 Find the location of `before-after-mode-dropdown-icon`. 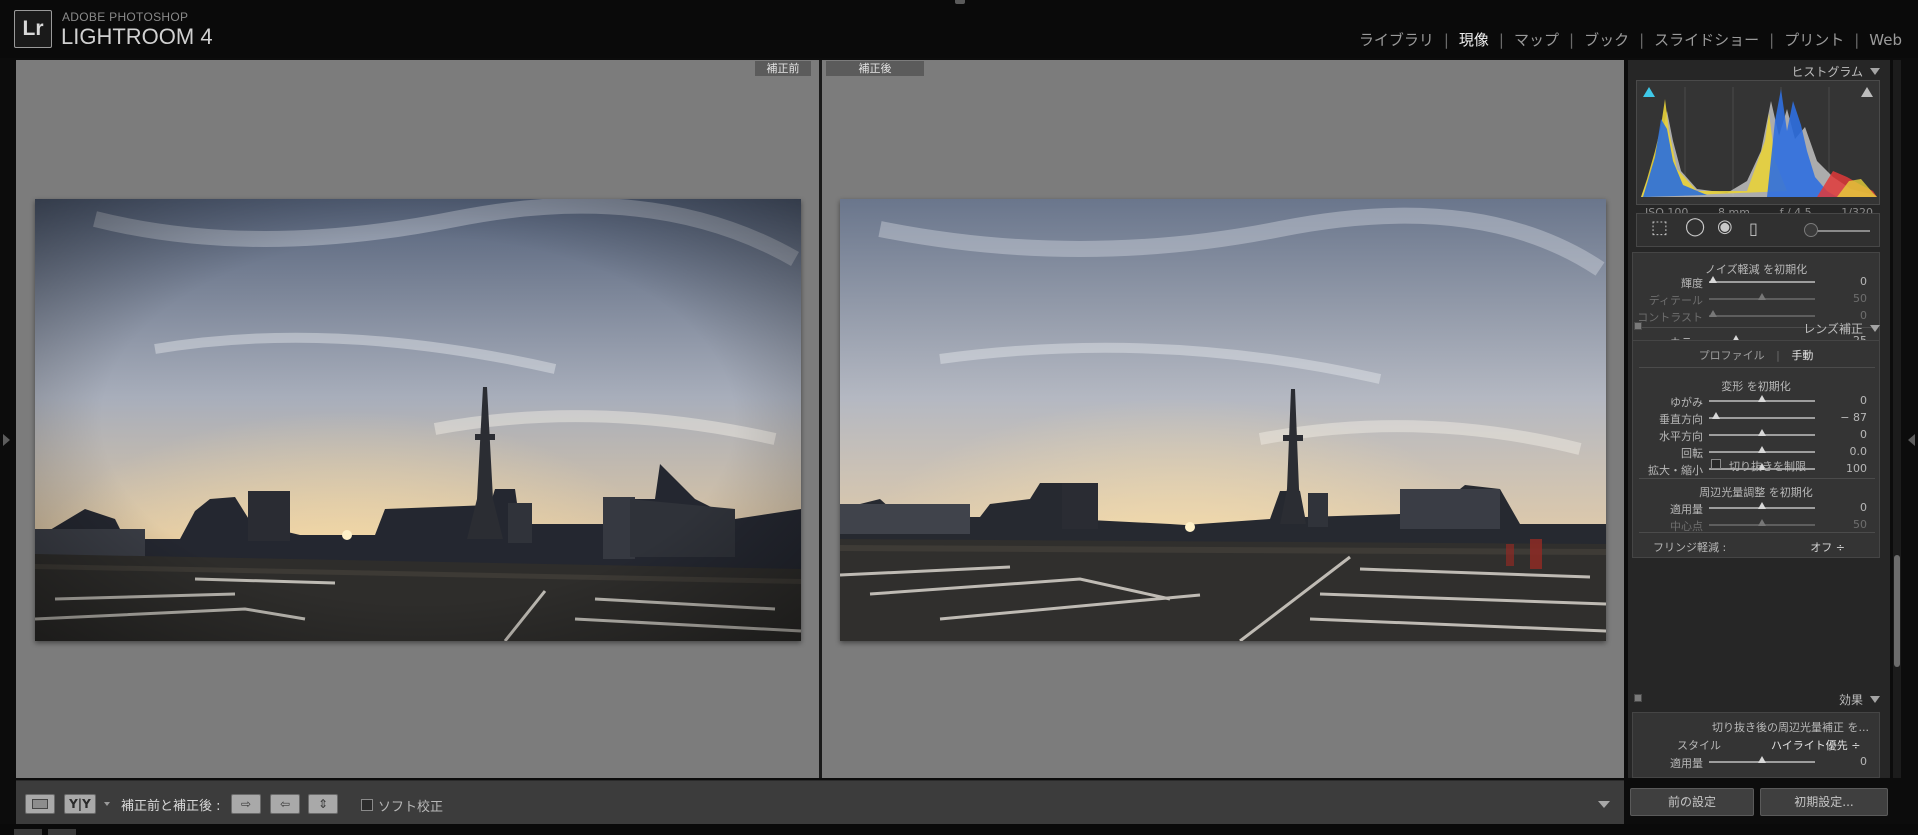

before-after-mode-dropdown-icon is located at coordinates (107, 804).